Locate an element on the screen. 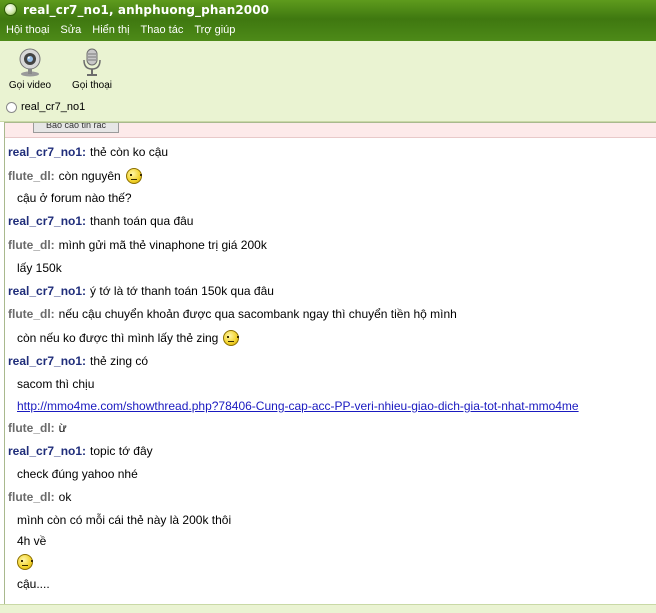  message-line: mình còn có mỗi cái thẻ này là 200k thôi is located at coordinates (124, 520).